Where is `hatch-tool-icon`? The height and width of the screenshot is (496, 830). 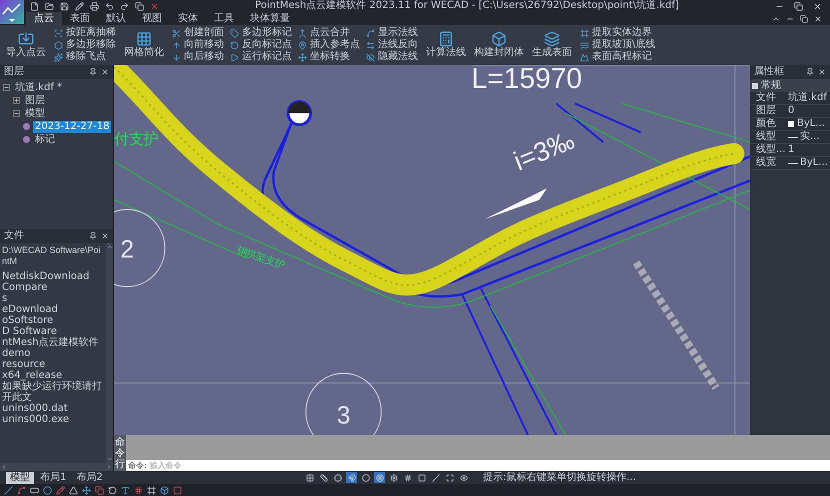
hatch-tool-icon is located at coordinates (138, 490).